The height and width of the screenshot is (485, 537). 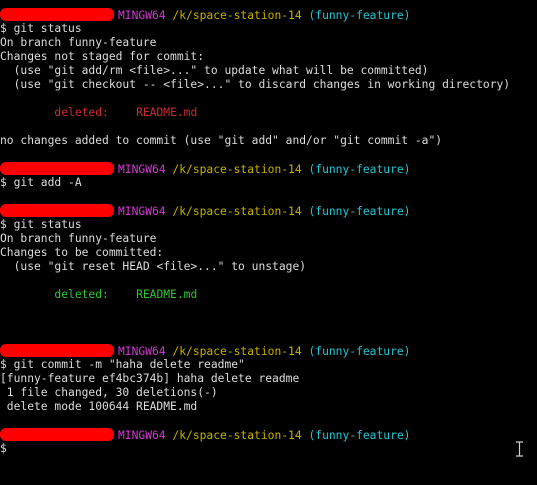 I want to click on terminal-text: $ git add -A, so click(x=41, y=182).